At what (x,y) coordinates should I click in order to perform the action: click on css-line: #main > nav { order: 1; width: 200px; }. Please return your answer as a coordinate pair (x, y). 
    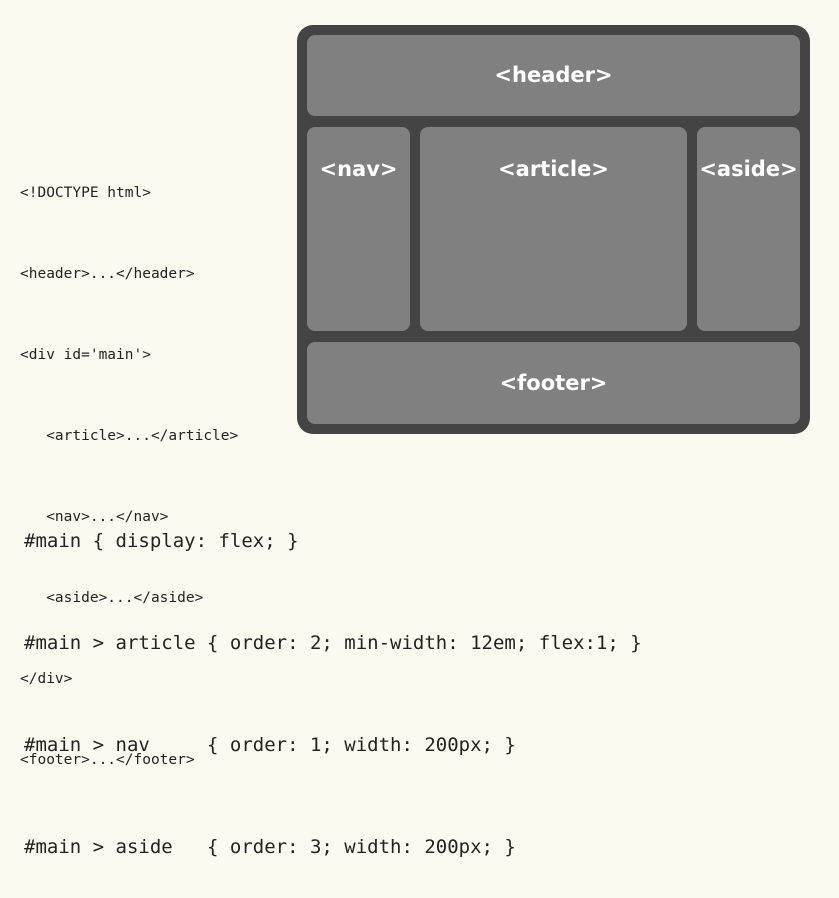
    Looking at the image, I should click on (270, 745).